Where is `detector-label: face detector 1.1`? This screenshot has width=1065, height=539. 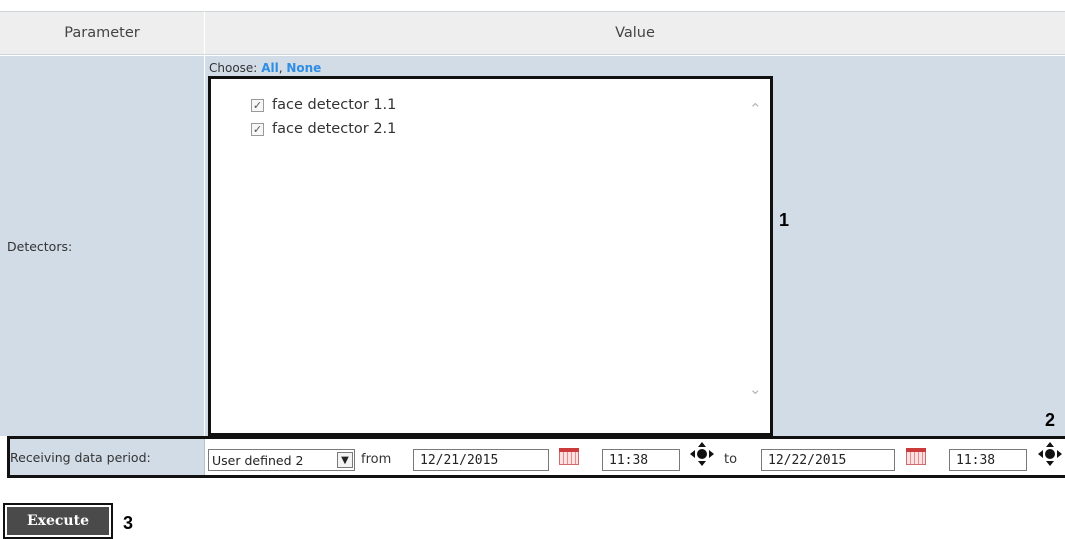 detector-label: face detector 1.1 is located at coordinates (334, 105).